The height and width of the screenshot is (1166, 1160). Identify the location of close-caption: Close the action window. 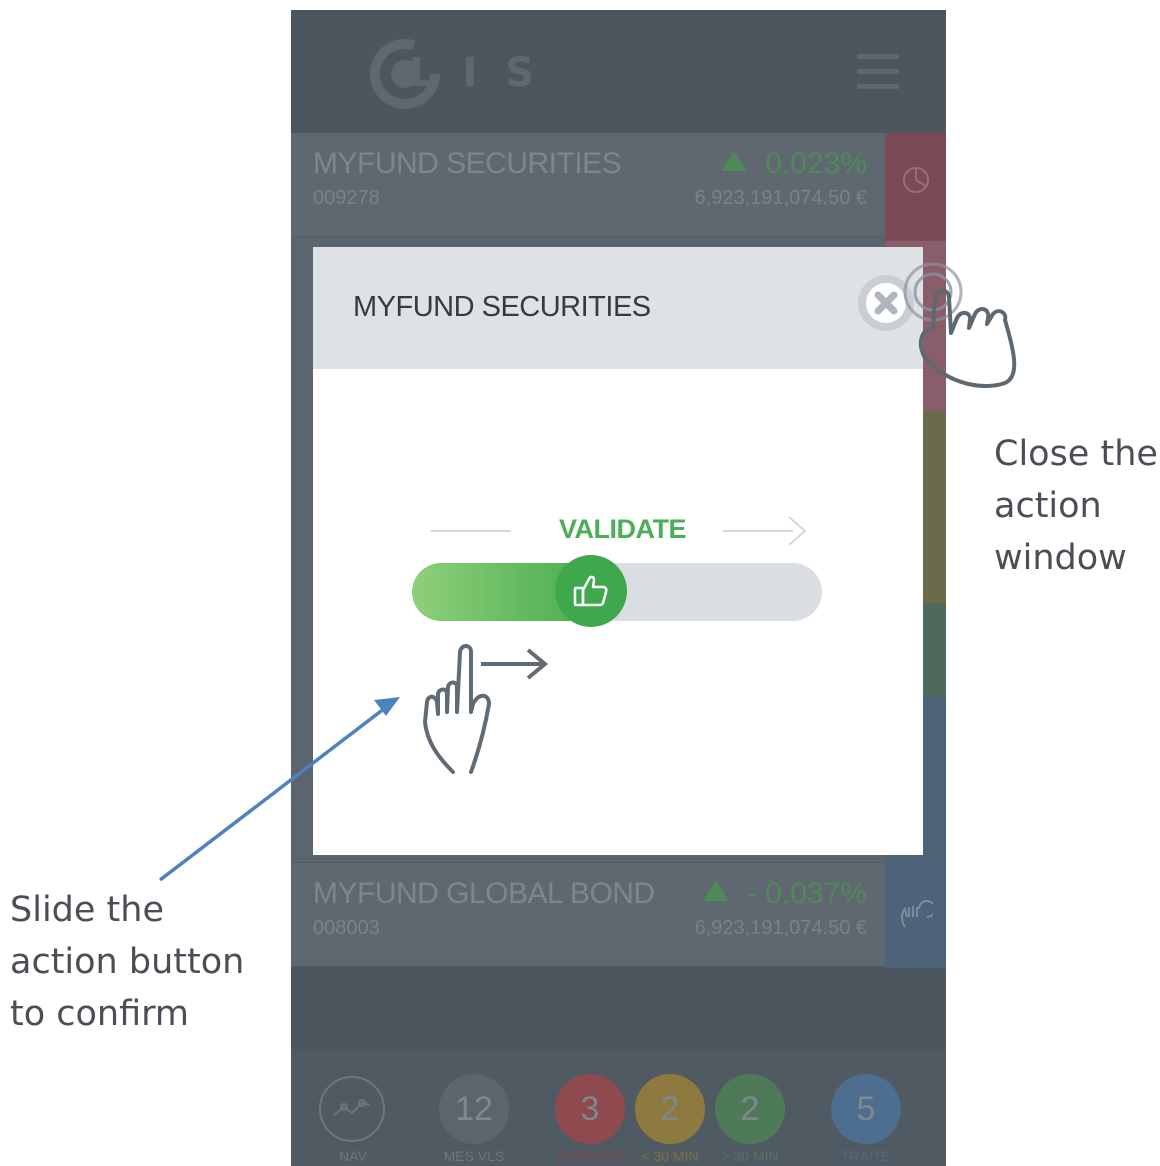
(1076, 506).